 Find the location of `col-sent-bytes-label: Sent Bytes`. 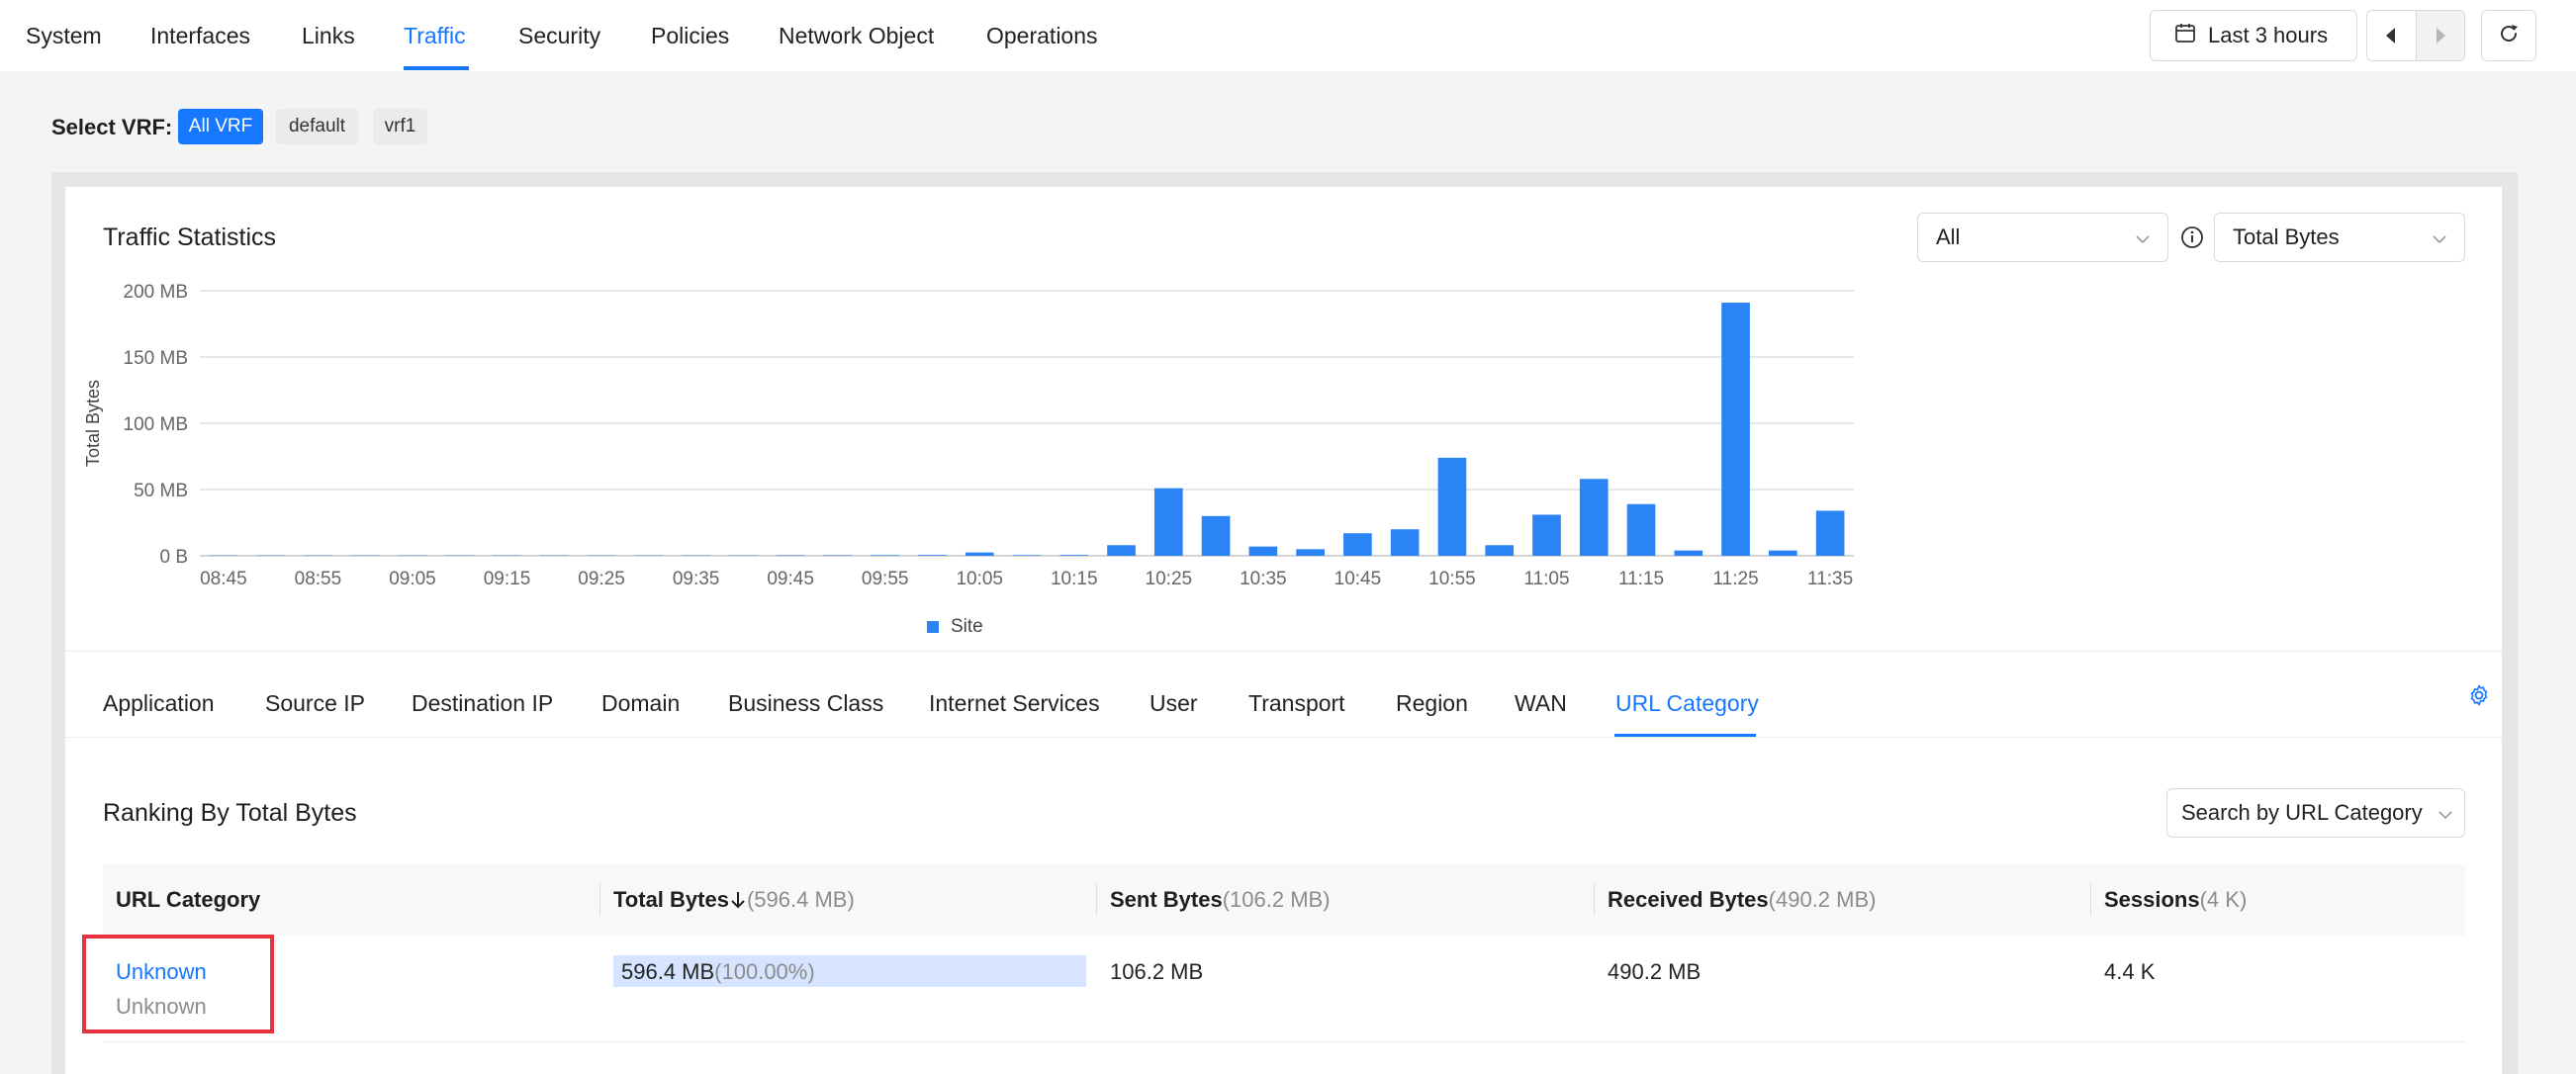

col-sent-bytes-label: Sent Bytes is located at coordinates (1166, 900).